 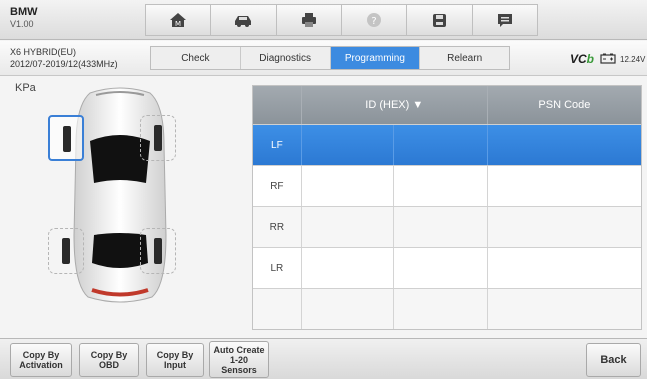 I want to click on sensor-lf, so click(x=66, y=138).